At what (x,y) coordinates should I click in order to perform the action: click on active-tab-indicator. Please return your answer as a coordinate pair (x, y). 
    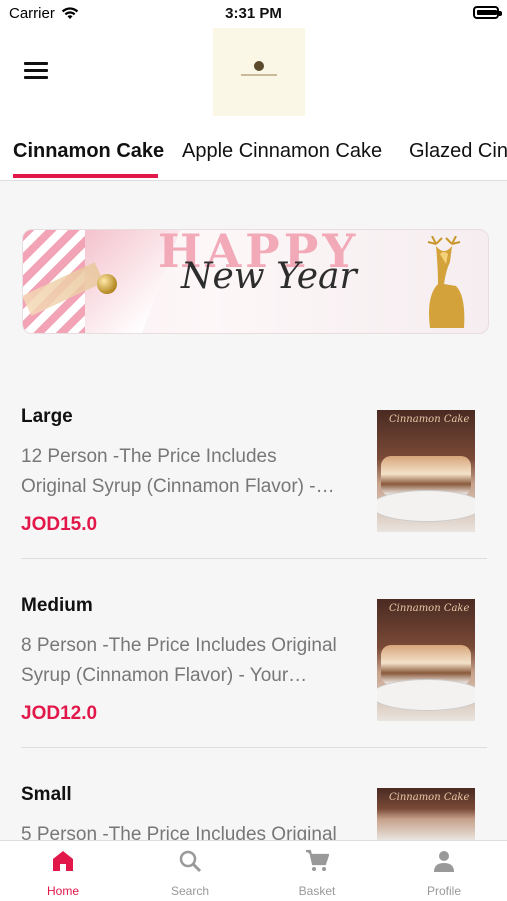
    Looking at the image, I should click on (85, 176).